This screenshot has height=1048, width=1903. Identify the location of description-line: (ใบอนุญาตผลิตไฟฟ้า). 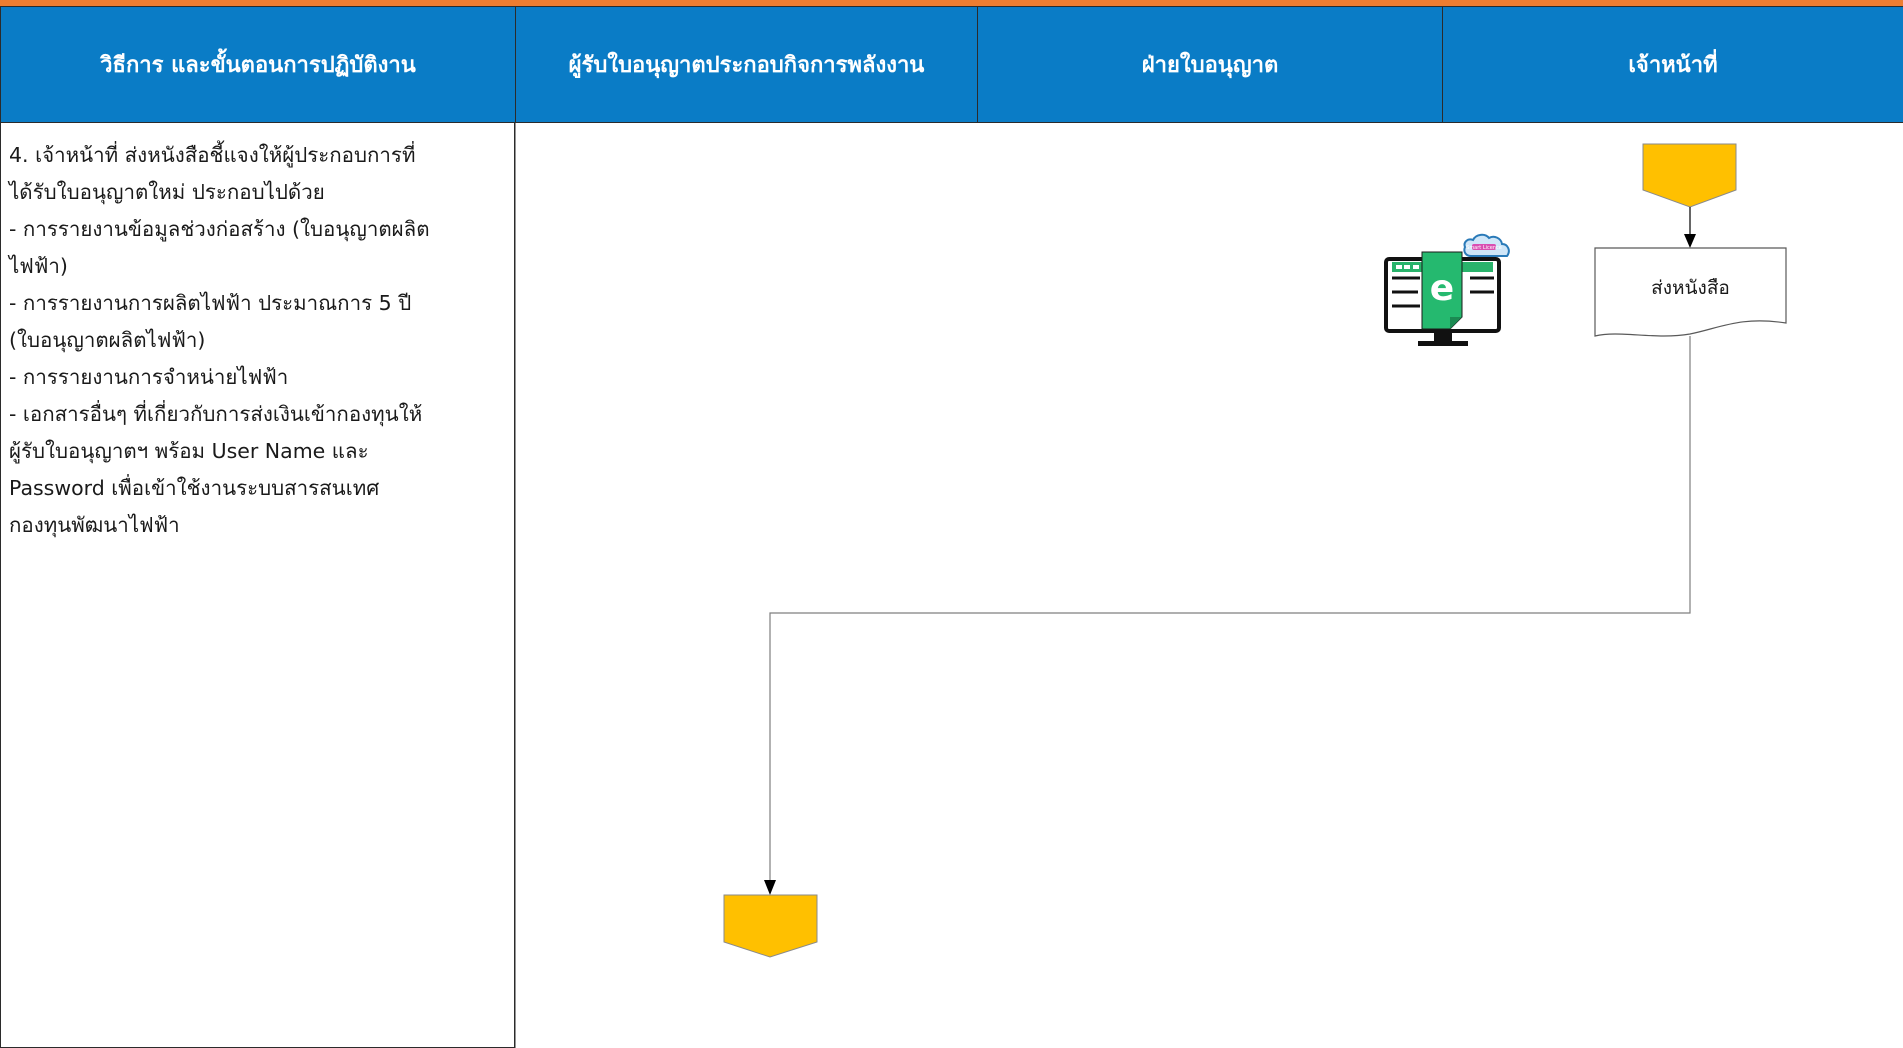
(107, 340).